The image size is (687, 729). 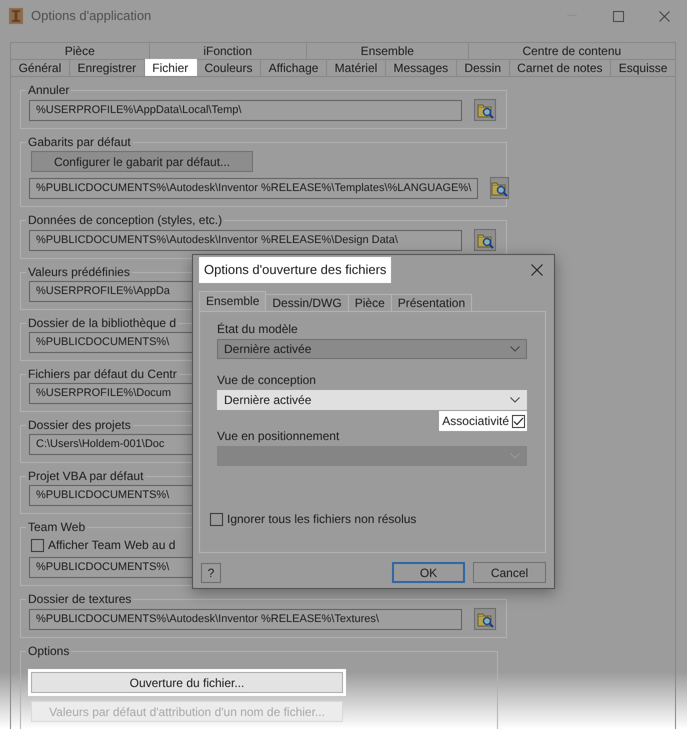 I want to click on group-label: Dossier des projets, so click(x=79, y=425).